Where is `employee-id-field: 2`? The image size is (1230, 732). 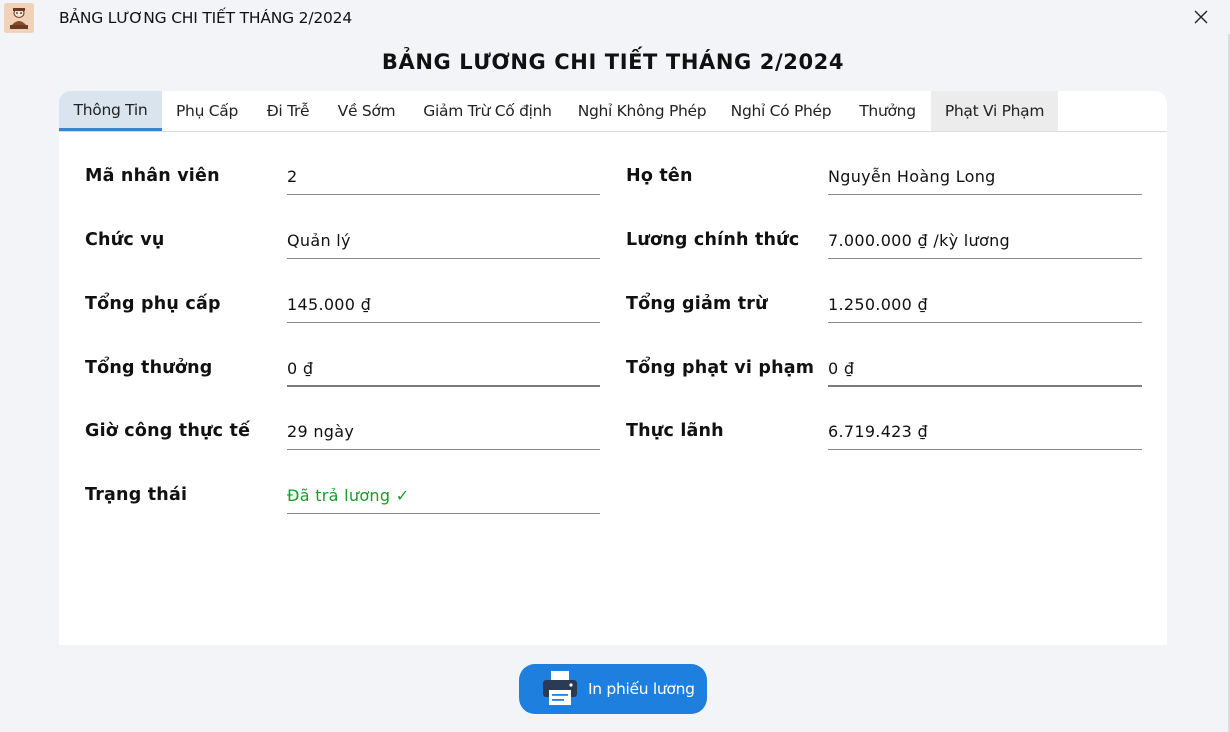 employee-id-field: 2 is located at coordinates (443, 175).